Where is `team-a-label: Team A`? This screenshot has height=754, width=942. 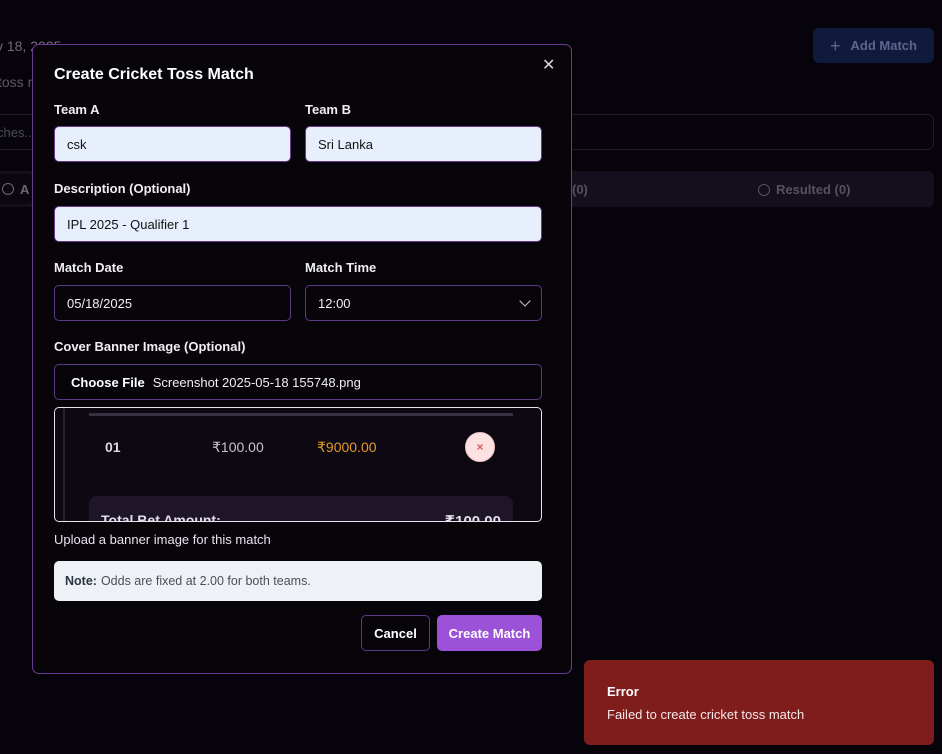
team-a-label: Team A is located at coordinates (77, 109).